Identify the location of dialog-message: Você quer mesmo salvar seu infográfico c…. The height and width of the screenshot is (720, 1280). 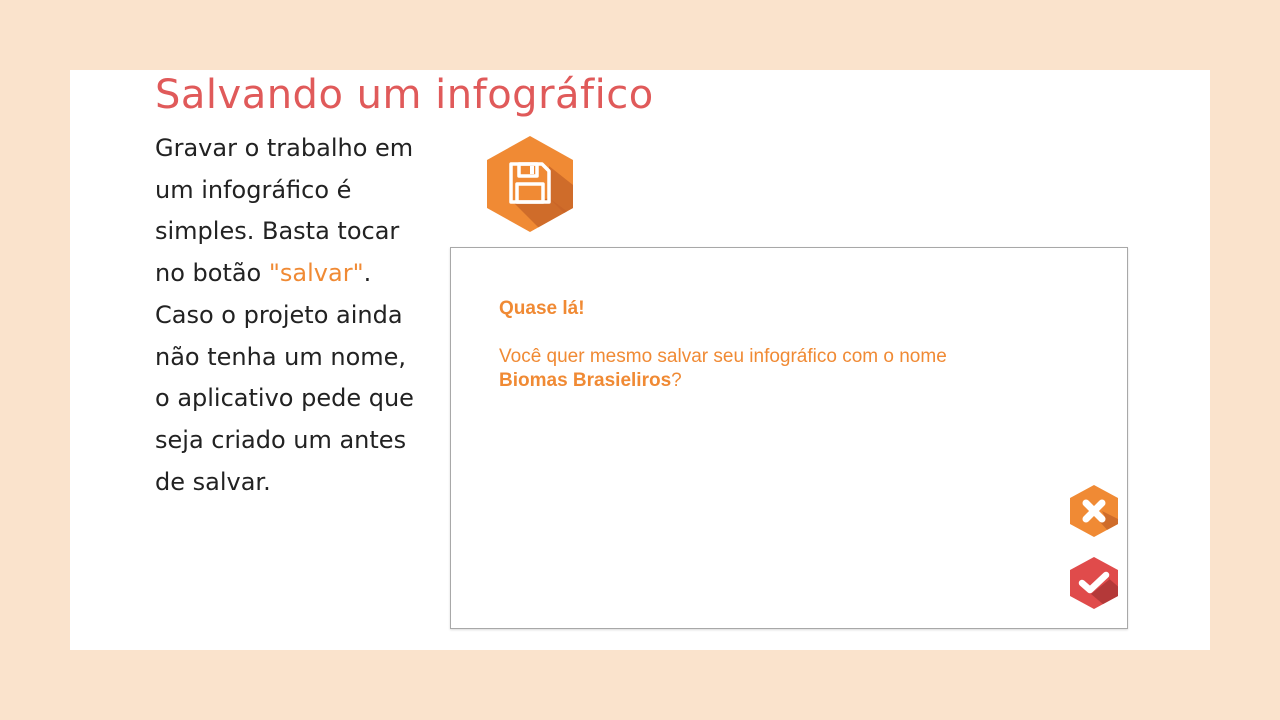
(779, 369).